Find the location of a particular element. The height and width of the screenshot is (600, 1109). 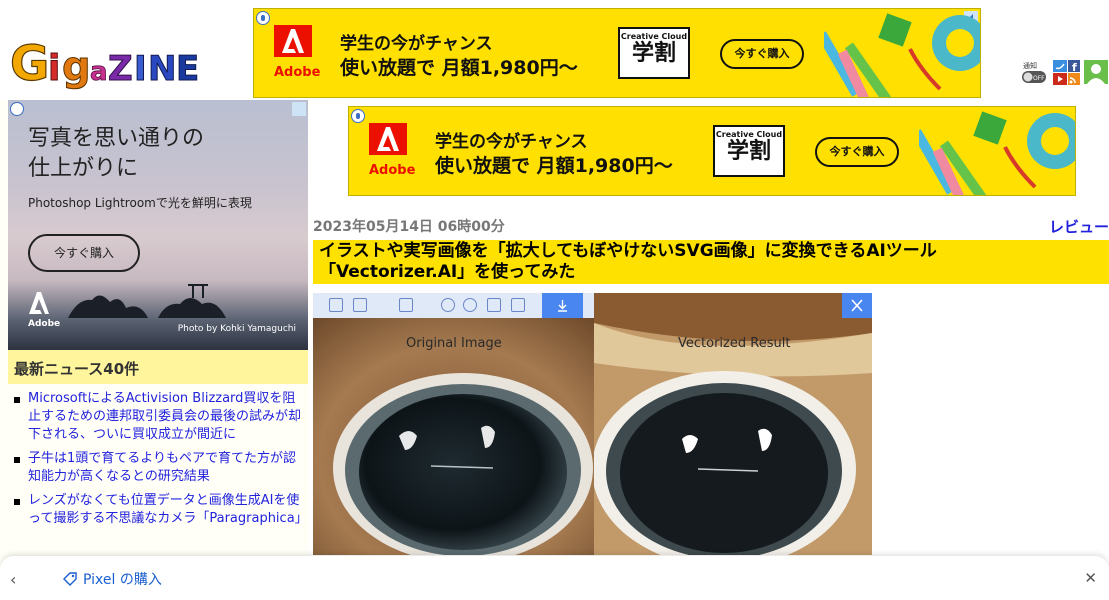

svg-text: E is located at coordinates (187, 69).